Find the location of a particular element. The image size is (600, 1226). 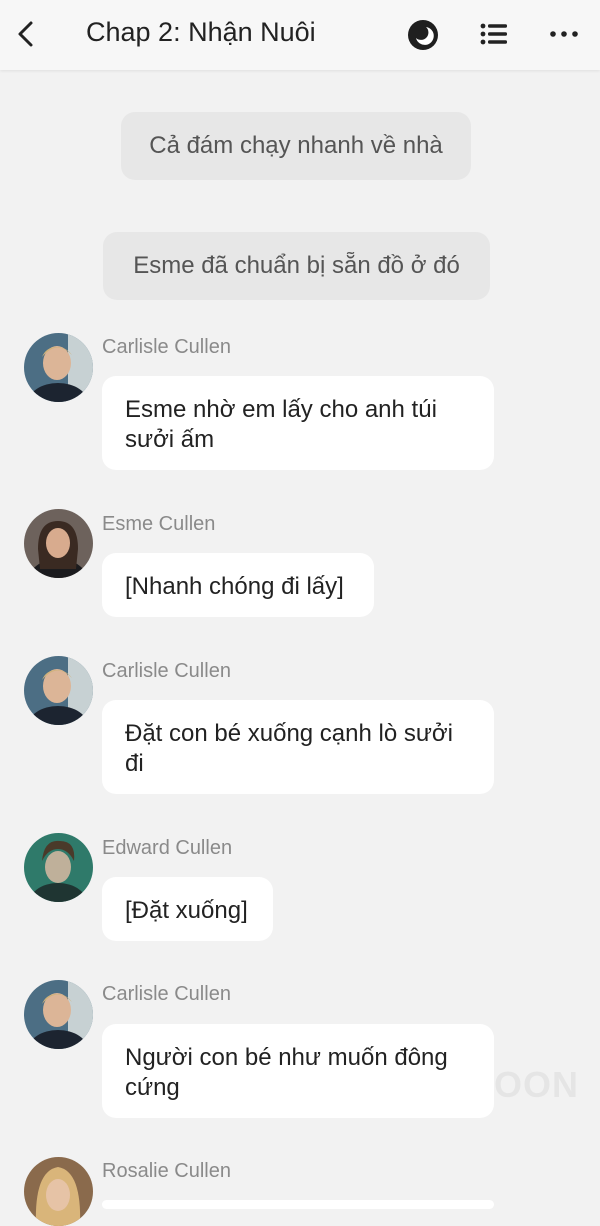

moon-icon is located at coordinates (423, 35).